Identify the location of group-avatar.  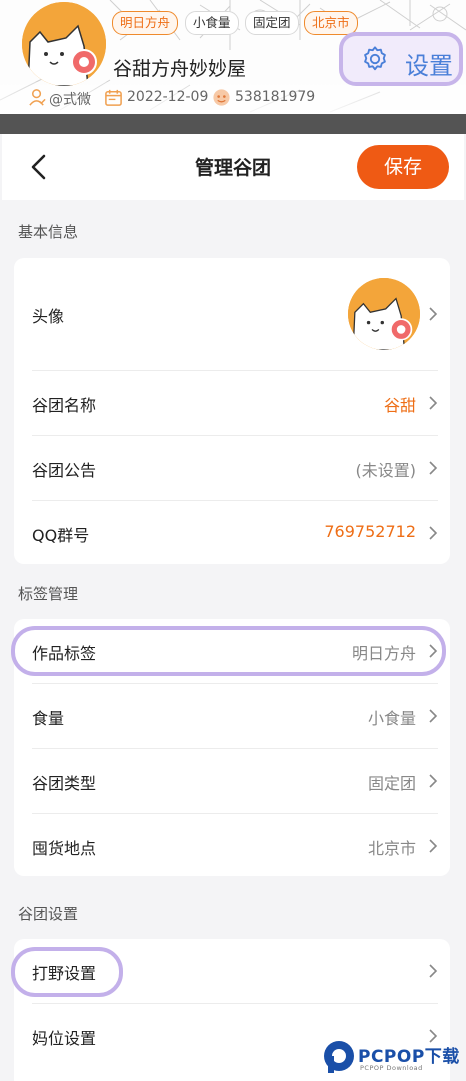
(64, 44).